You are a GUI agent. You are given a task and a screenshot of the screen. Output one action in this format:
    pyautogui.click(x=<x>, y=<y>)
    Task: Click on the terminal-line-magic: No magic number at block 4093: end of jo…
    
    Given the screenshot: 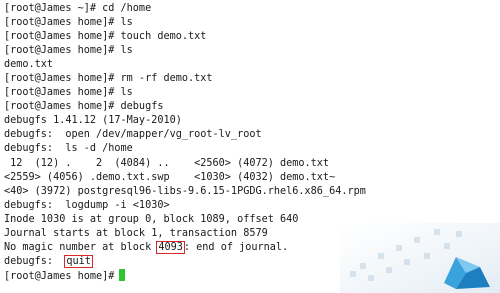 What is the action you would take?
    pyautogui.click(x=250, y=247)
    